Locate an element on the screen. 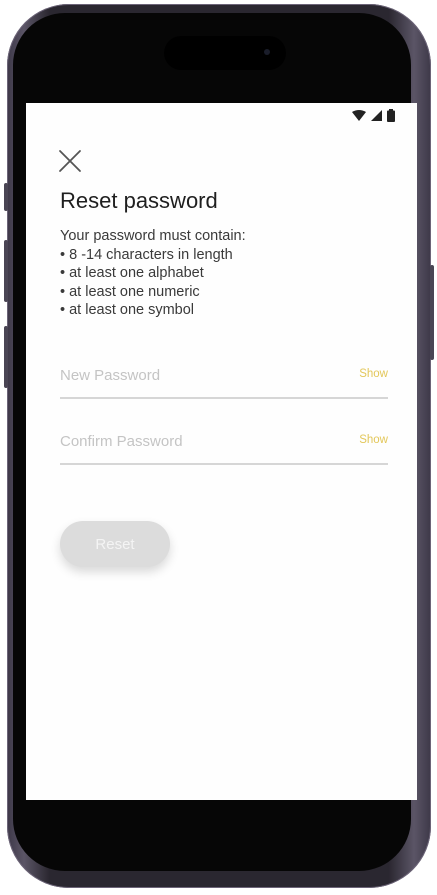 The image size is (437, 895). cellular-signal-icon is located at coordinates (376, 115).